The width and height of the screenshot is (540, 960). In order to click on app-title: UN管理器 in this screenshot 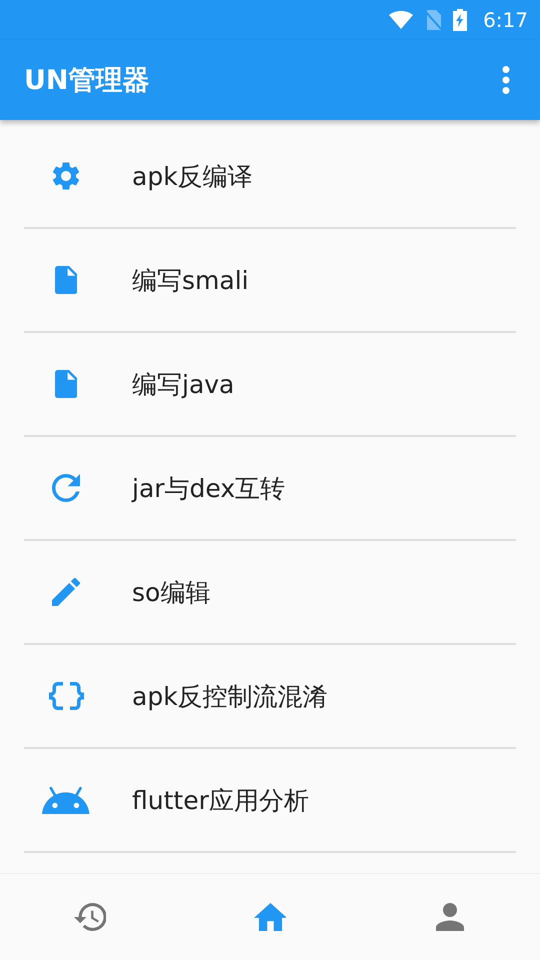, I will do `click(87, 81)`.